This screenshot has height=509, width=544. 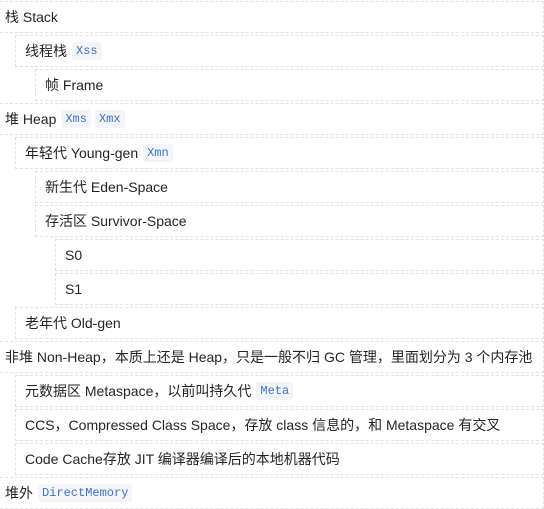 I want to click on row-label: 新生代 Eden-Space, so click(x=106, y=187).